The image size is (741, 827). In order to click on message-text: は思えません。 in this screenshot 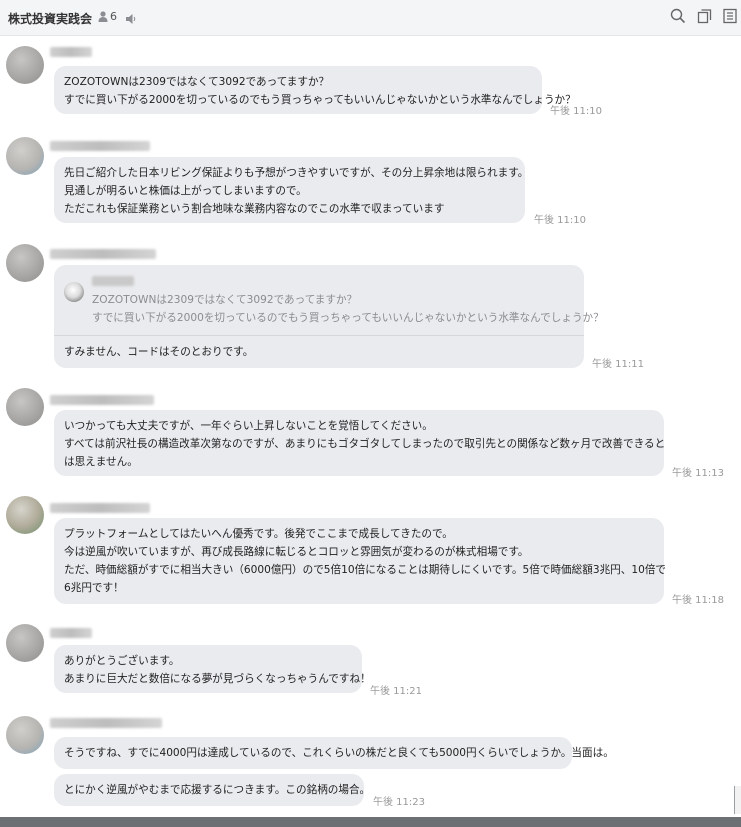, I will do `click(101, 462)`.